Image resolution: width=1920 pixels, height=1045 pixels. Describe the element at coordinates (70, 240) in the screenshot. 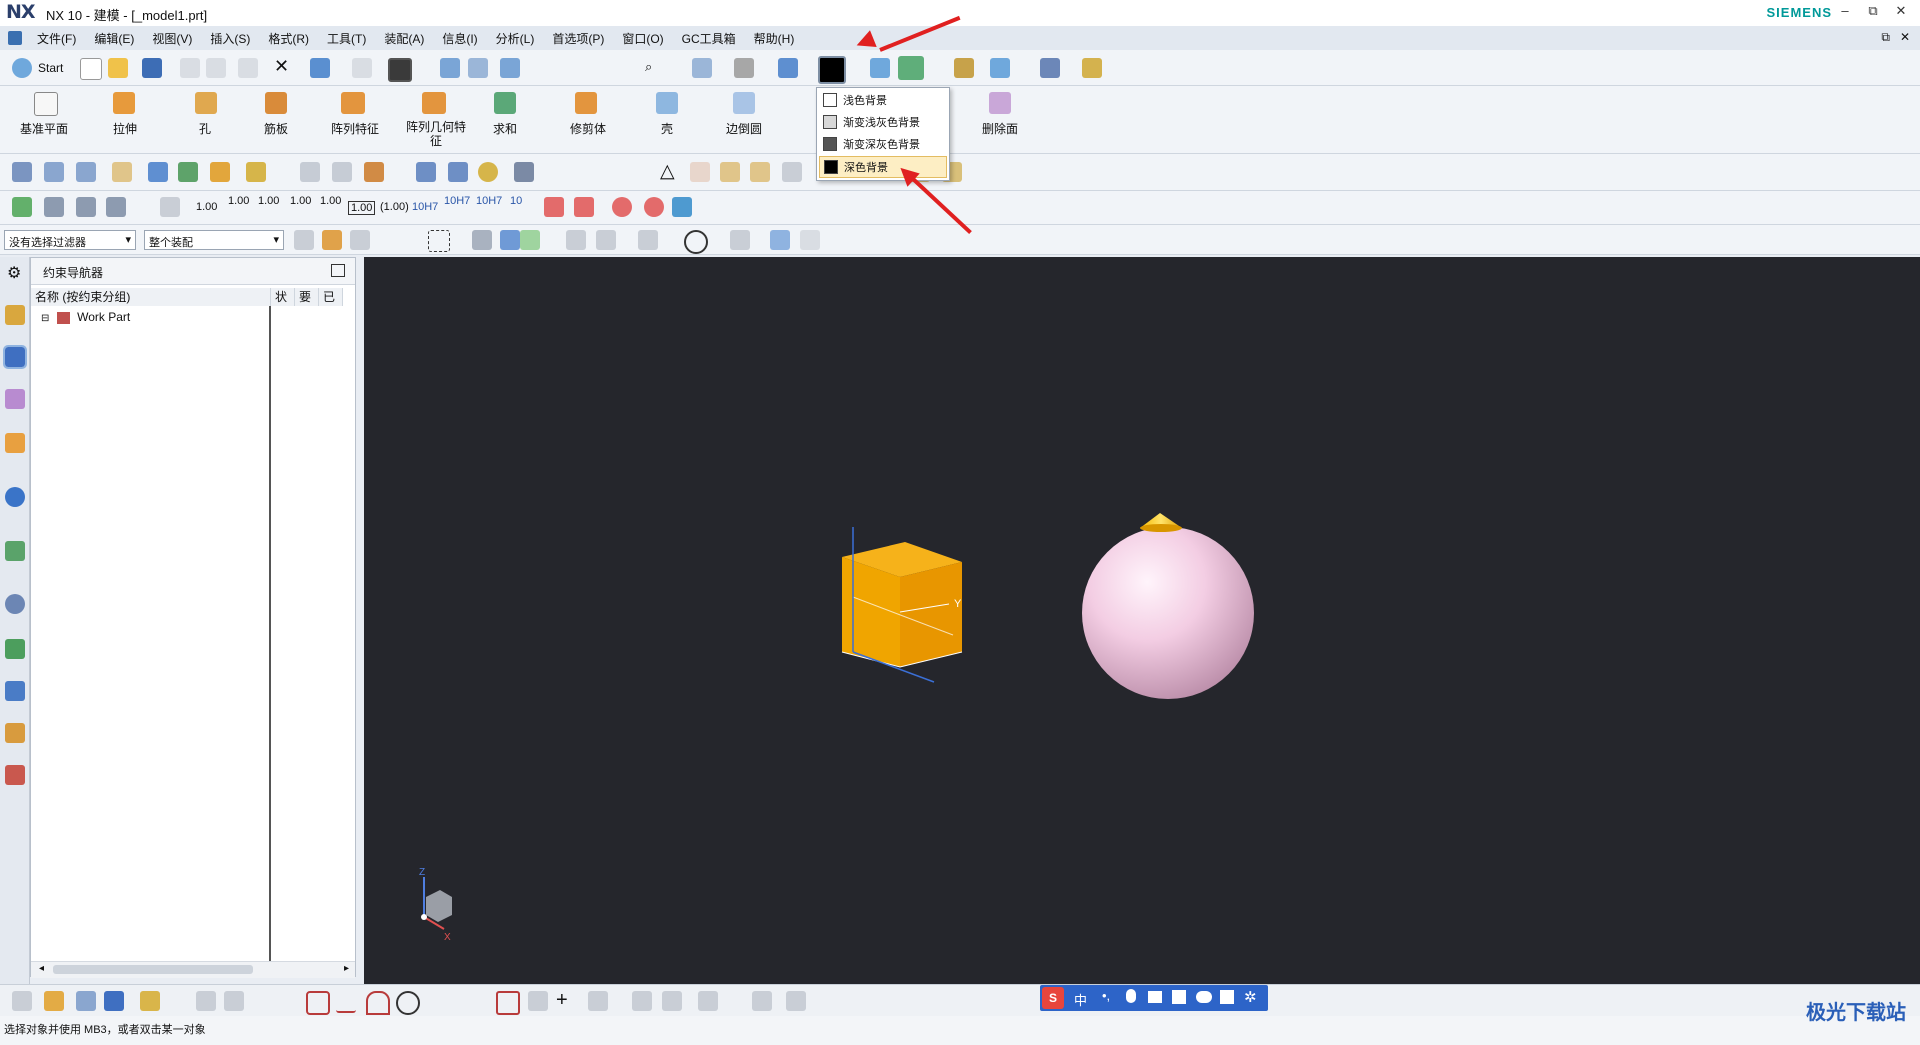

I see `selection-filter-select: 没有选择过滤器 ▾` at that location.